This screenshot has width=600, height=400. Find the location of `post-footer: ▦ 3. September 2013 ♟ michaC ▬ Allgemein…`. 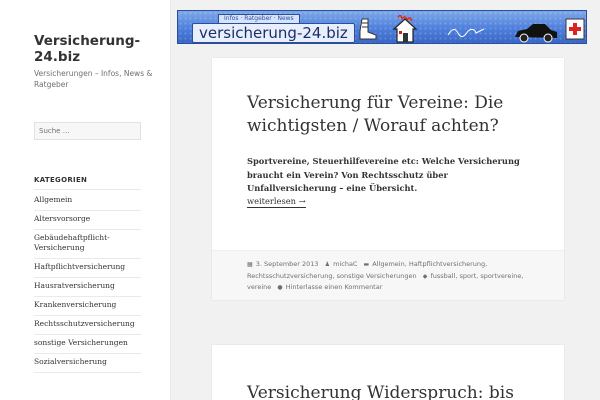

post-footer: ▦ 3. September 2013 ♟ michaC ▬ Allgemein… is located at coordinates (388, 275).